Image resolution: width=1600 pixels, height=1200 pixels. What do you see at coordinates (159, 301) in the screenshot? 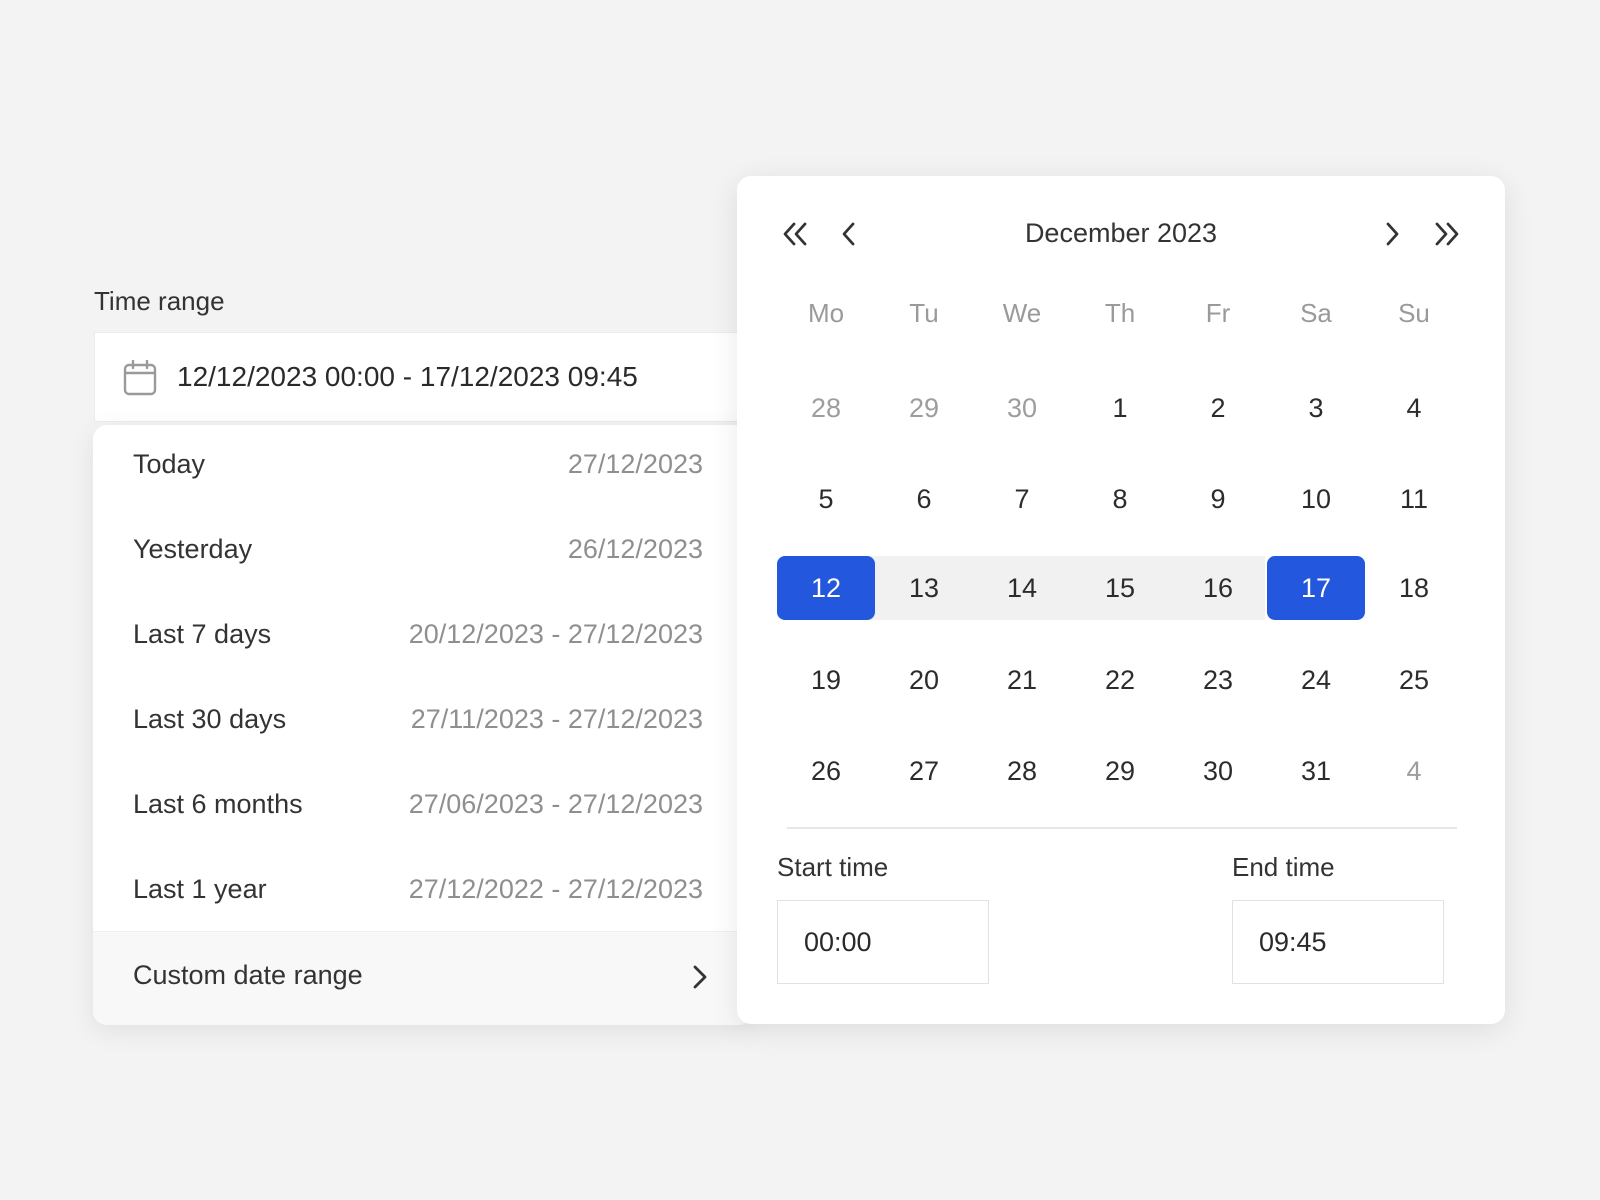
I see `time-range-label: Time range` at bounding box center [159, 301].